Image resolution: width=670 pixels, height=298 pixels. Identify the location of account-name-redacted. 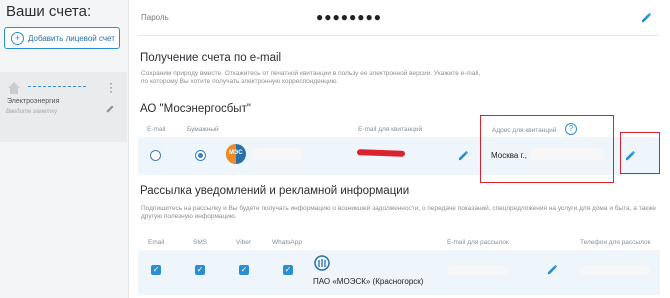
(277, 154).